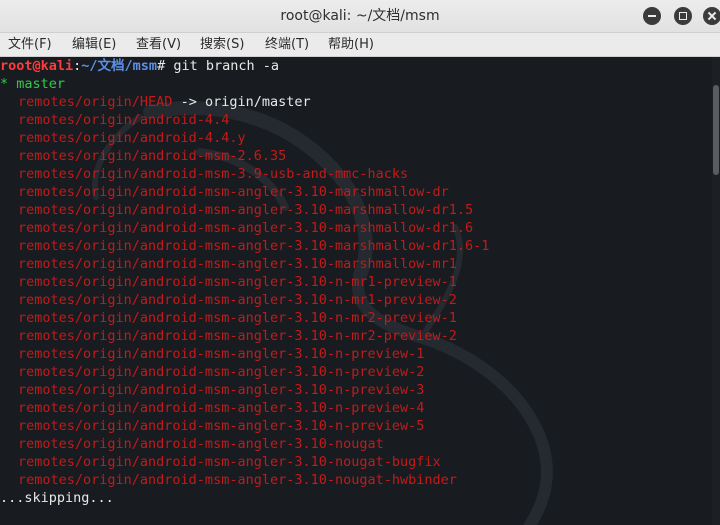 This screenshot has width=720, height=525. What do you see at coordinates (158, 45) in the screenshot?
I see `menu-view: 查看(V)` at bounding box center [158, 45].